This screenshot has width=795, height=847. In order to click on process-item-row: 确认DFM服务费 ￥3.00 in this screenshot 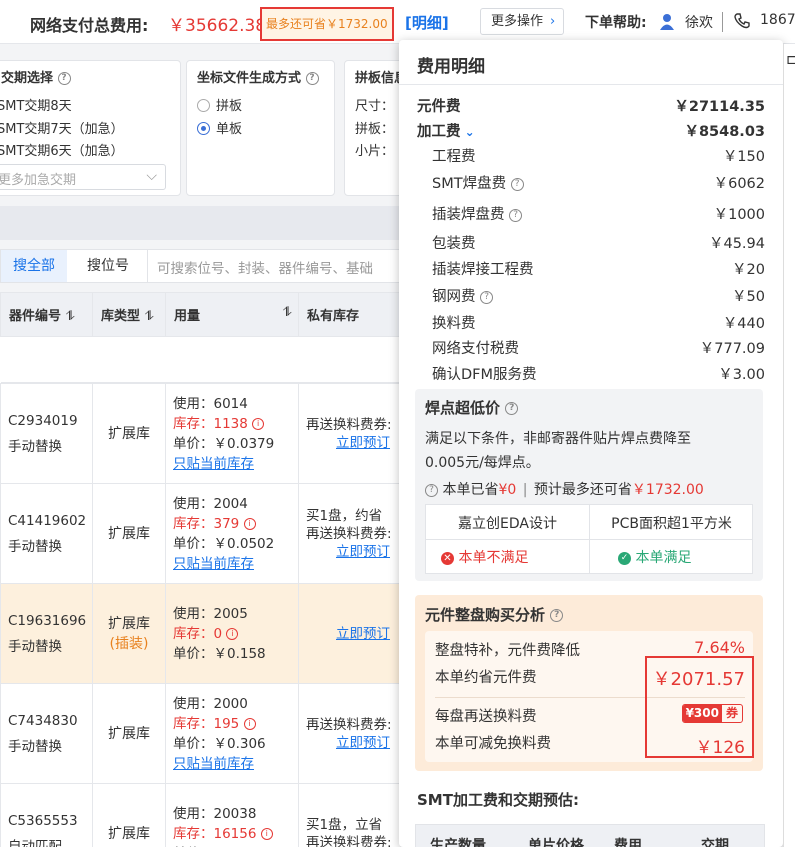, I will do `click(598, 375)`.